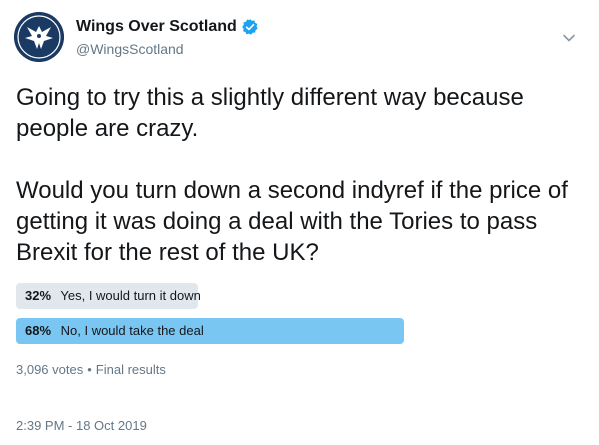  I want to click on poll-option-yes: 32% Yes, I would turn it down, so click(301, 296).